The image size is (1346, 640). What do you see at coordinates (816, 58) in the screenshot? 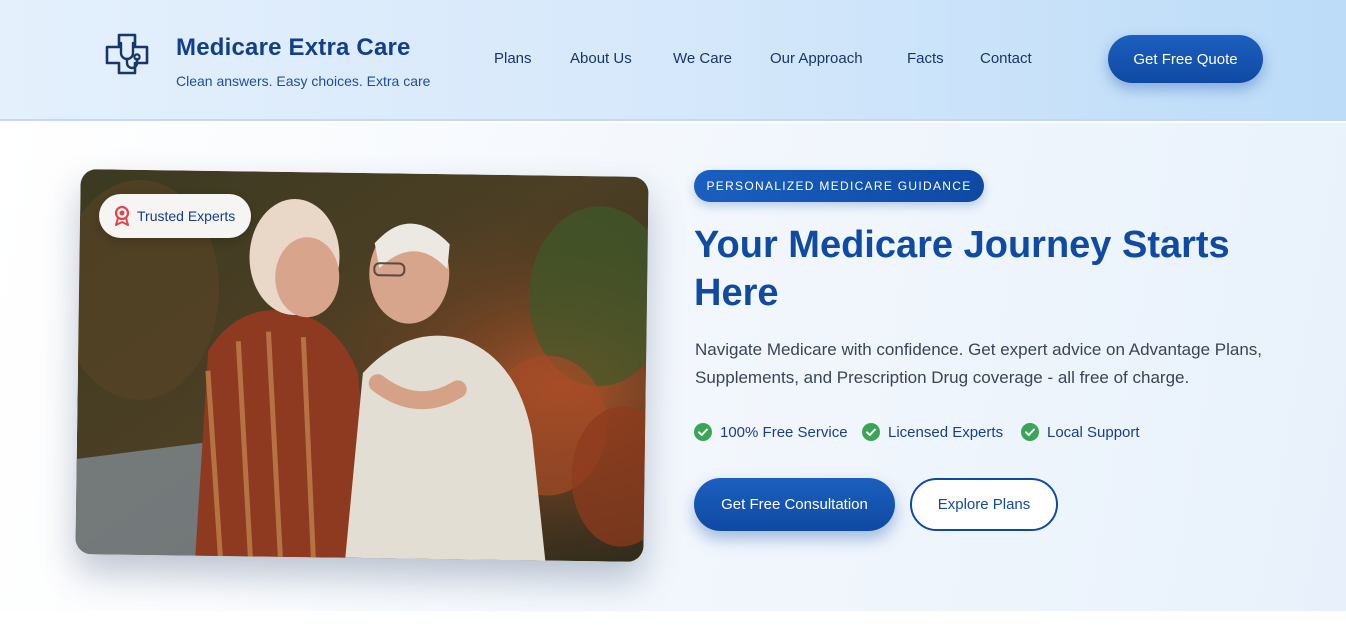
I see `nav-item-our-approach: Our Approach` at bounding box center [816, 58].